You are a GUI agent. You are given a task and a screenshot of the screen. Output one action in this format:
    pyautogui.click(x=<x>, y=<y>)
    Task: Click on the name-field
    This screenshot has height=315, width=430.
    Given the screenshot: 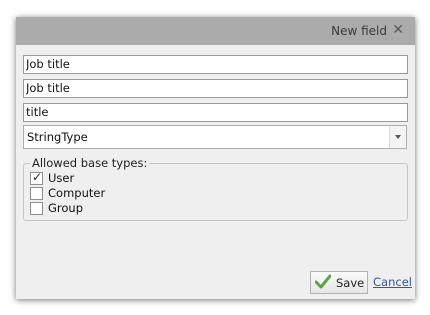 What is the action you would take?
    pyautogui.click(x=215, y=64)
    